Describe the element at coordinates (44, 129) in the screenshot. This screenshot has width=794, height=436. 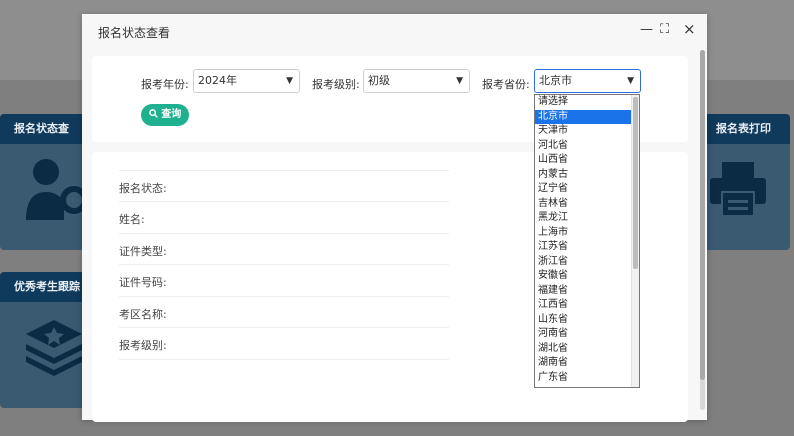
I see `status-check-card-title: 报名状态查` at that location.